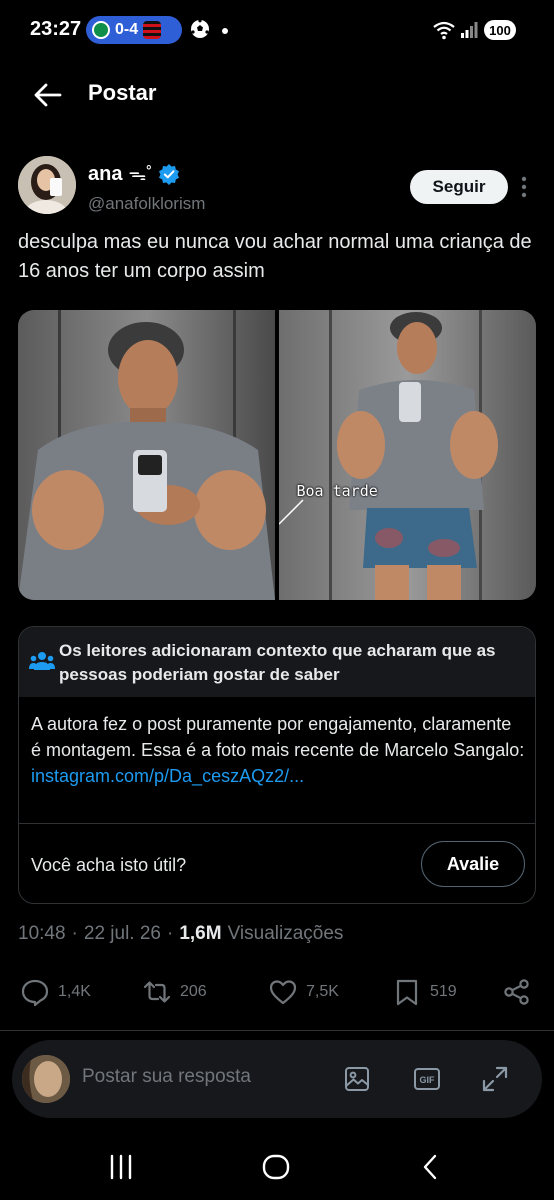 The image size is (554, 1200). What do you see at coordinates (225, 31) in the screenshot?
I see `notification-dot-icon` at bounding box center [225, 31].